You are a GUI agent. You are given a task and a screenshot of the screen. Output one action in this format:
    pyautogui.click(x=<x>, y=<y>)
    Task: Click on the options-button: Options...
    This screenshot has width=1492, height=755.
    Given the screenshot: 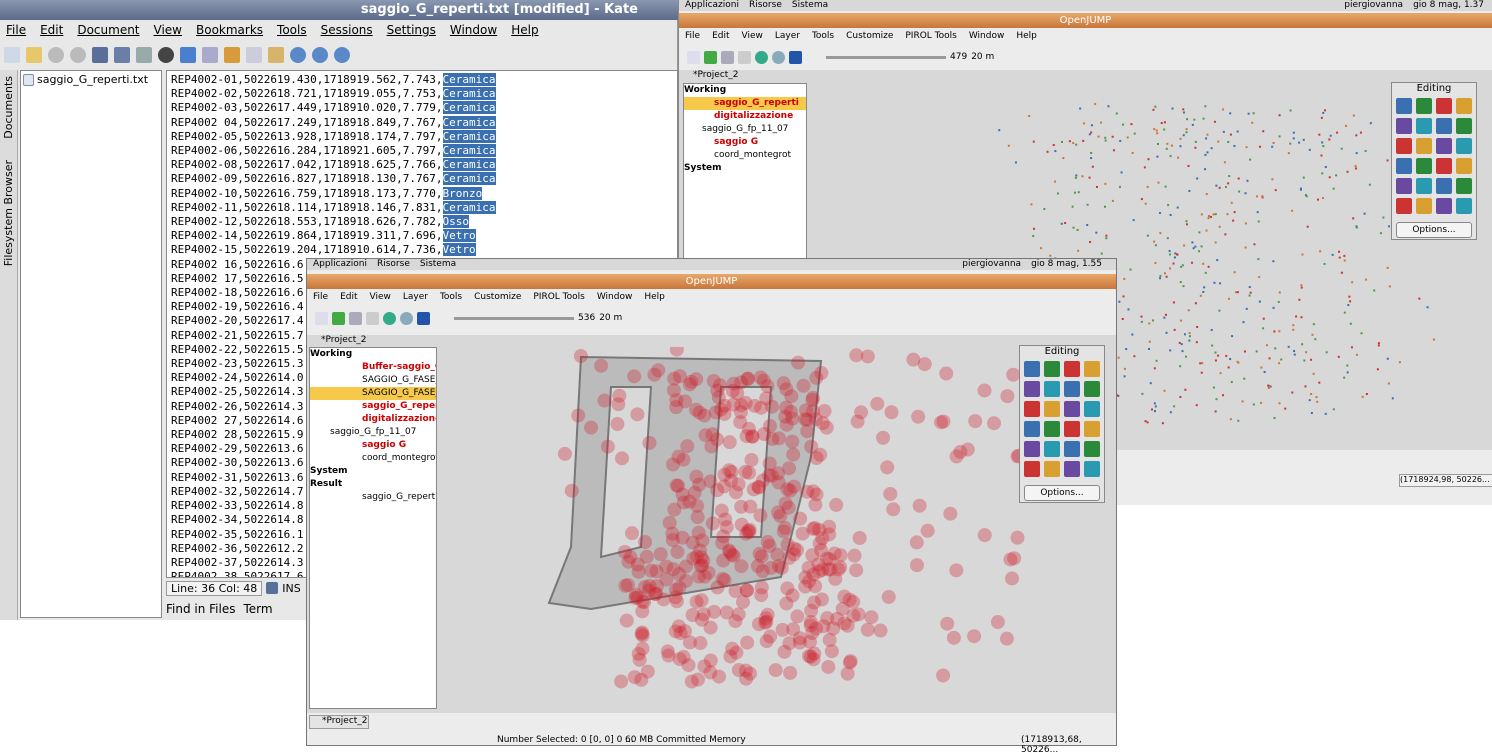 What is the action you would take?
    pyautogui.click(x=1062, y=493)
    